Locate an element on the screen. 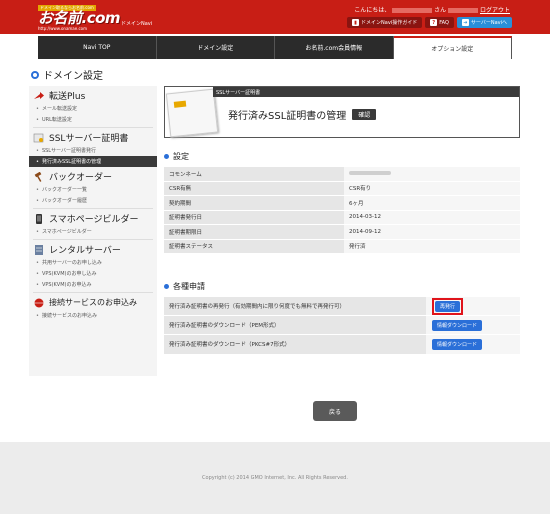 Image resolution: width=550 pixels, height=514 pixels. tab-member-info: お名前.com会員情報 is located at coordinates (334, 47).